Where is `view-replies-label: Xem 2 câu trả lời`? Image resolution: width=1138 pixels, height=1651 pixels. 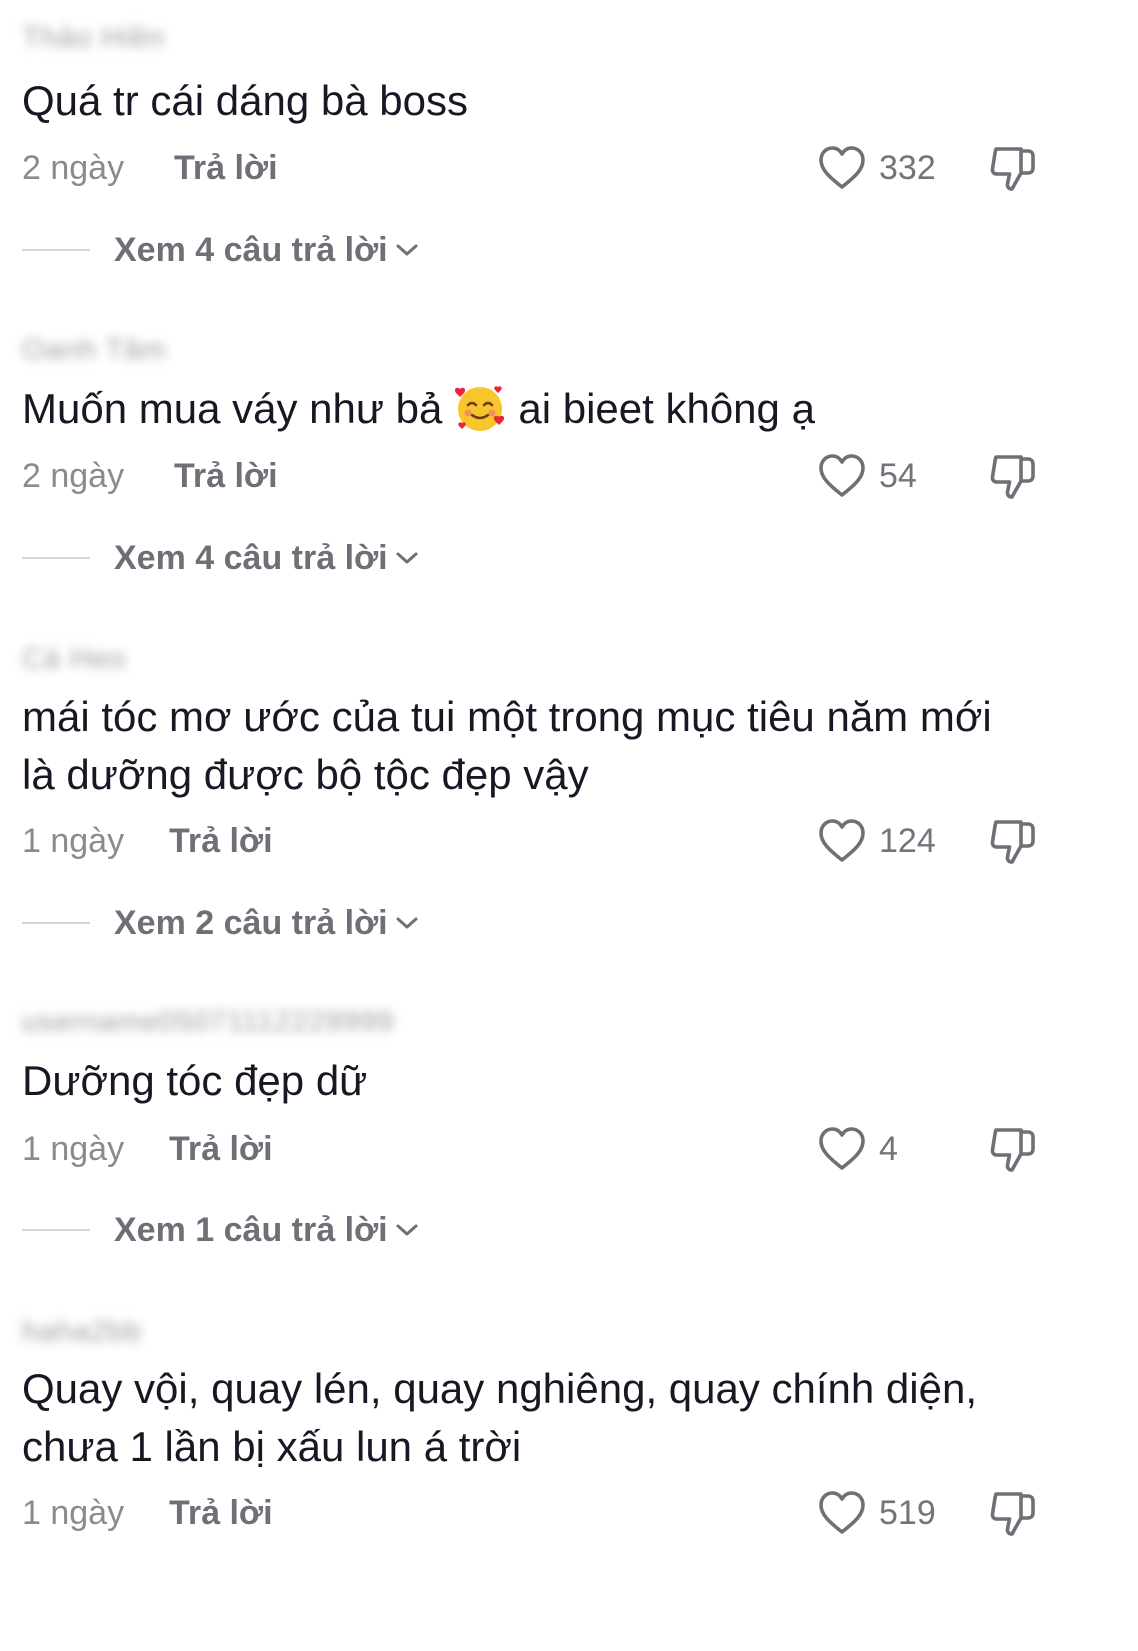 view-replies-label: Xem 2 câu trả lời is located at coordinates (251, 922).